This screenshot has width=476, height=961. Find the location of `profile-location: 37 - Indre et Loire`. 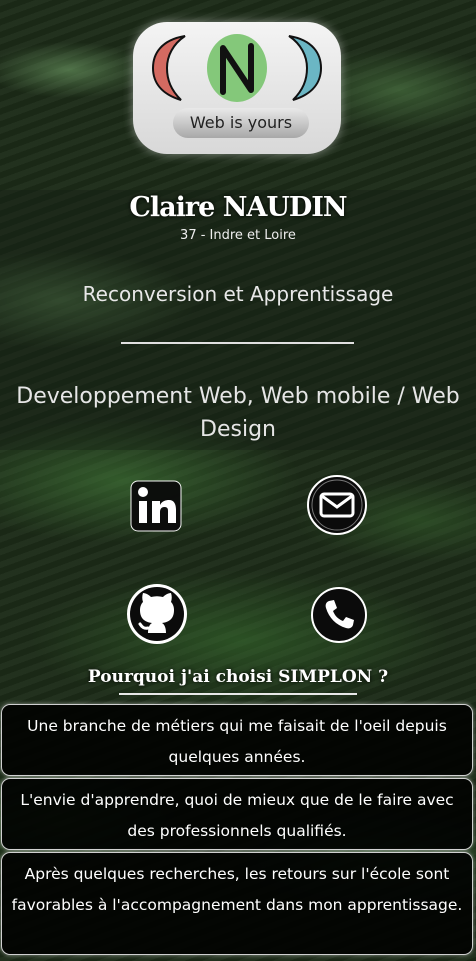

profile-location: 37 - Indre et Loire is located at coordinates (238, 235).